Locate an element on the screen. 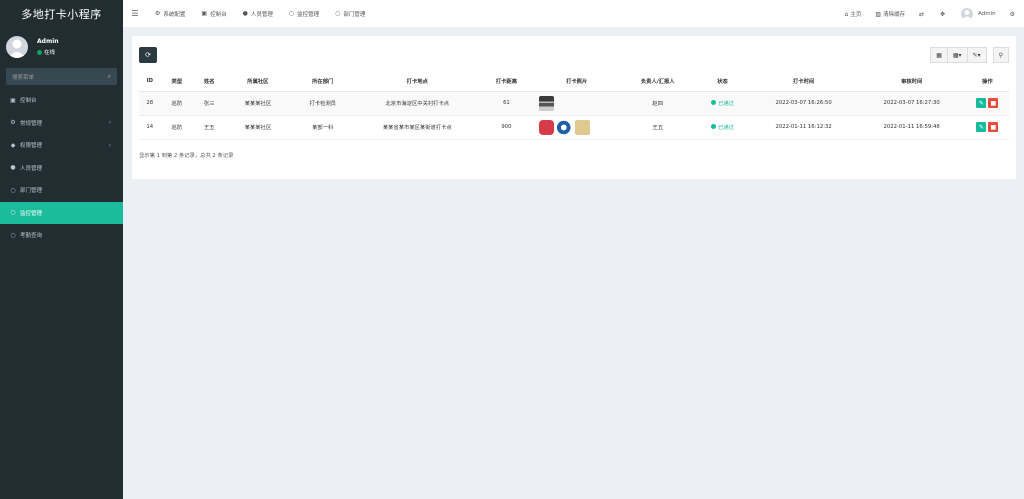  trash-icon: ■ is located at coordinates (993, 127).